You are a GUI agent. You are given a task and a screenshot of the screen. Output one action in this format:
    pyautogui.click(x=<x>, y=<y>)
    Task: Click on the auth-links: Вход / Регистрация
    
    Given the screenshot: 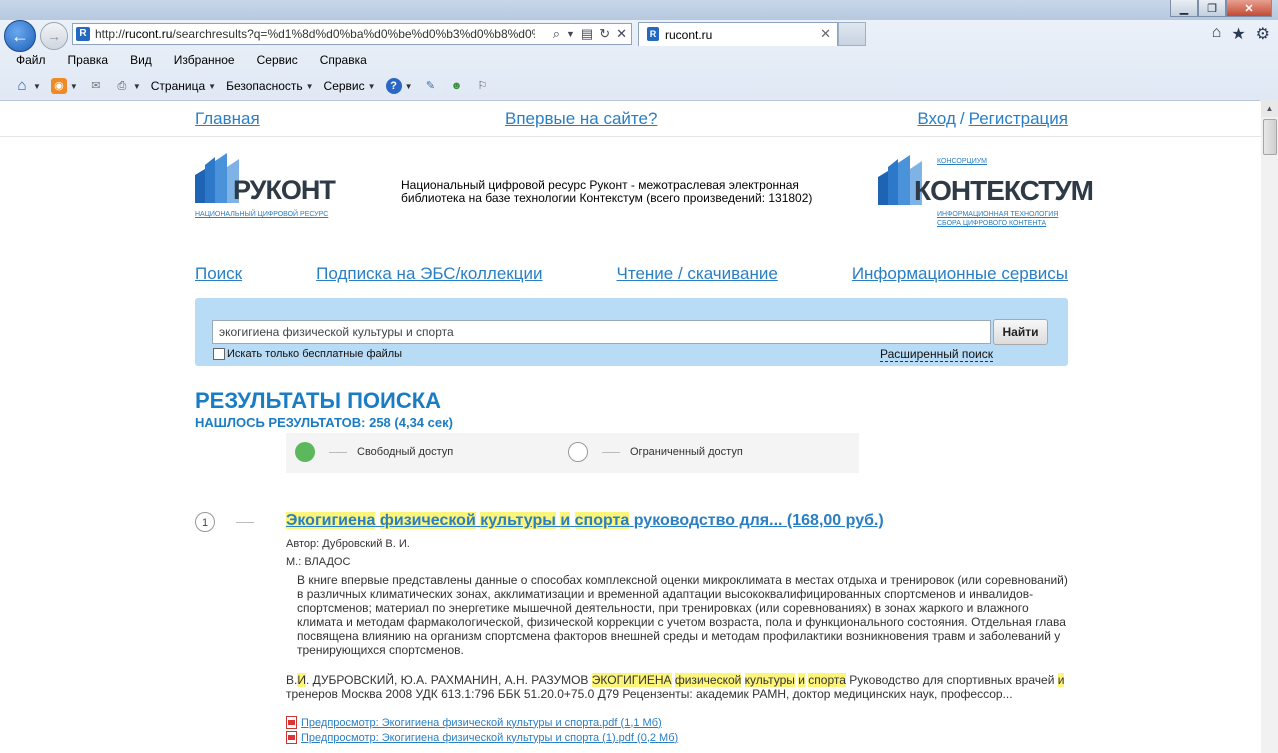 What is the action you would take?
    pyautogui.click(x=992, y=119)
    